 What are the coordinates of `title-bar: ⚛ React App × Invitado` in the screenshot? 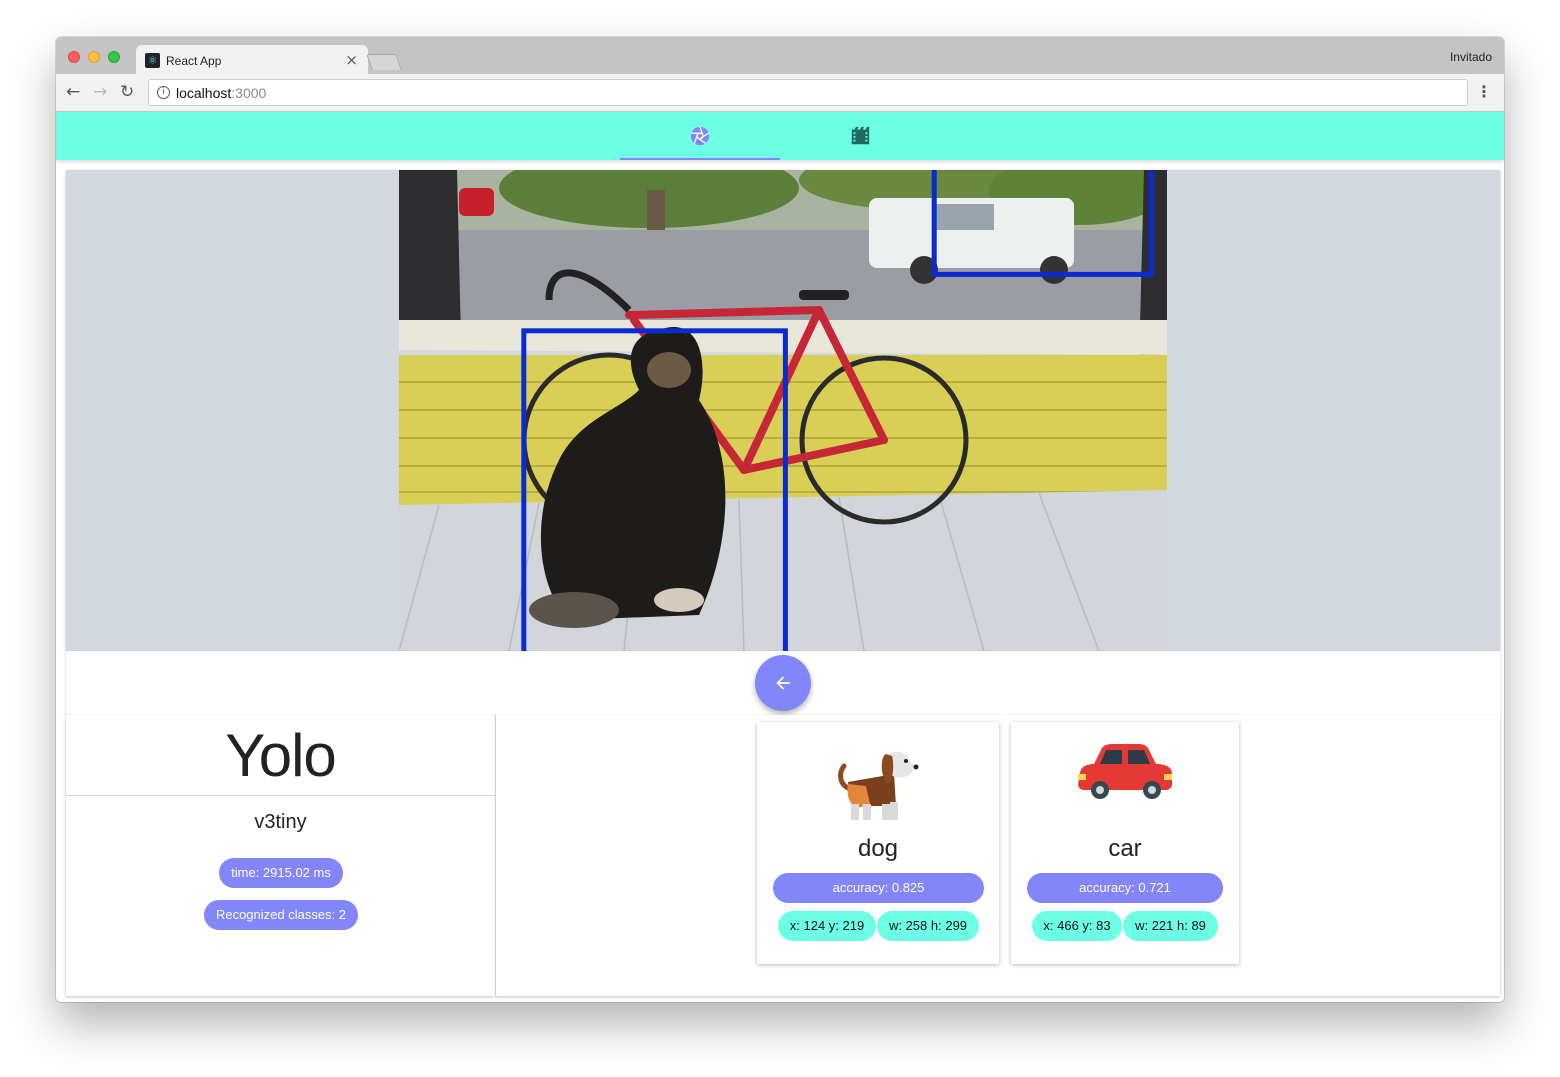 It's located at (780, 56).